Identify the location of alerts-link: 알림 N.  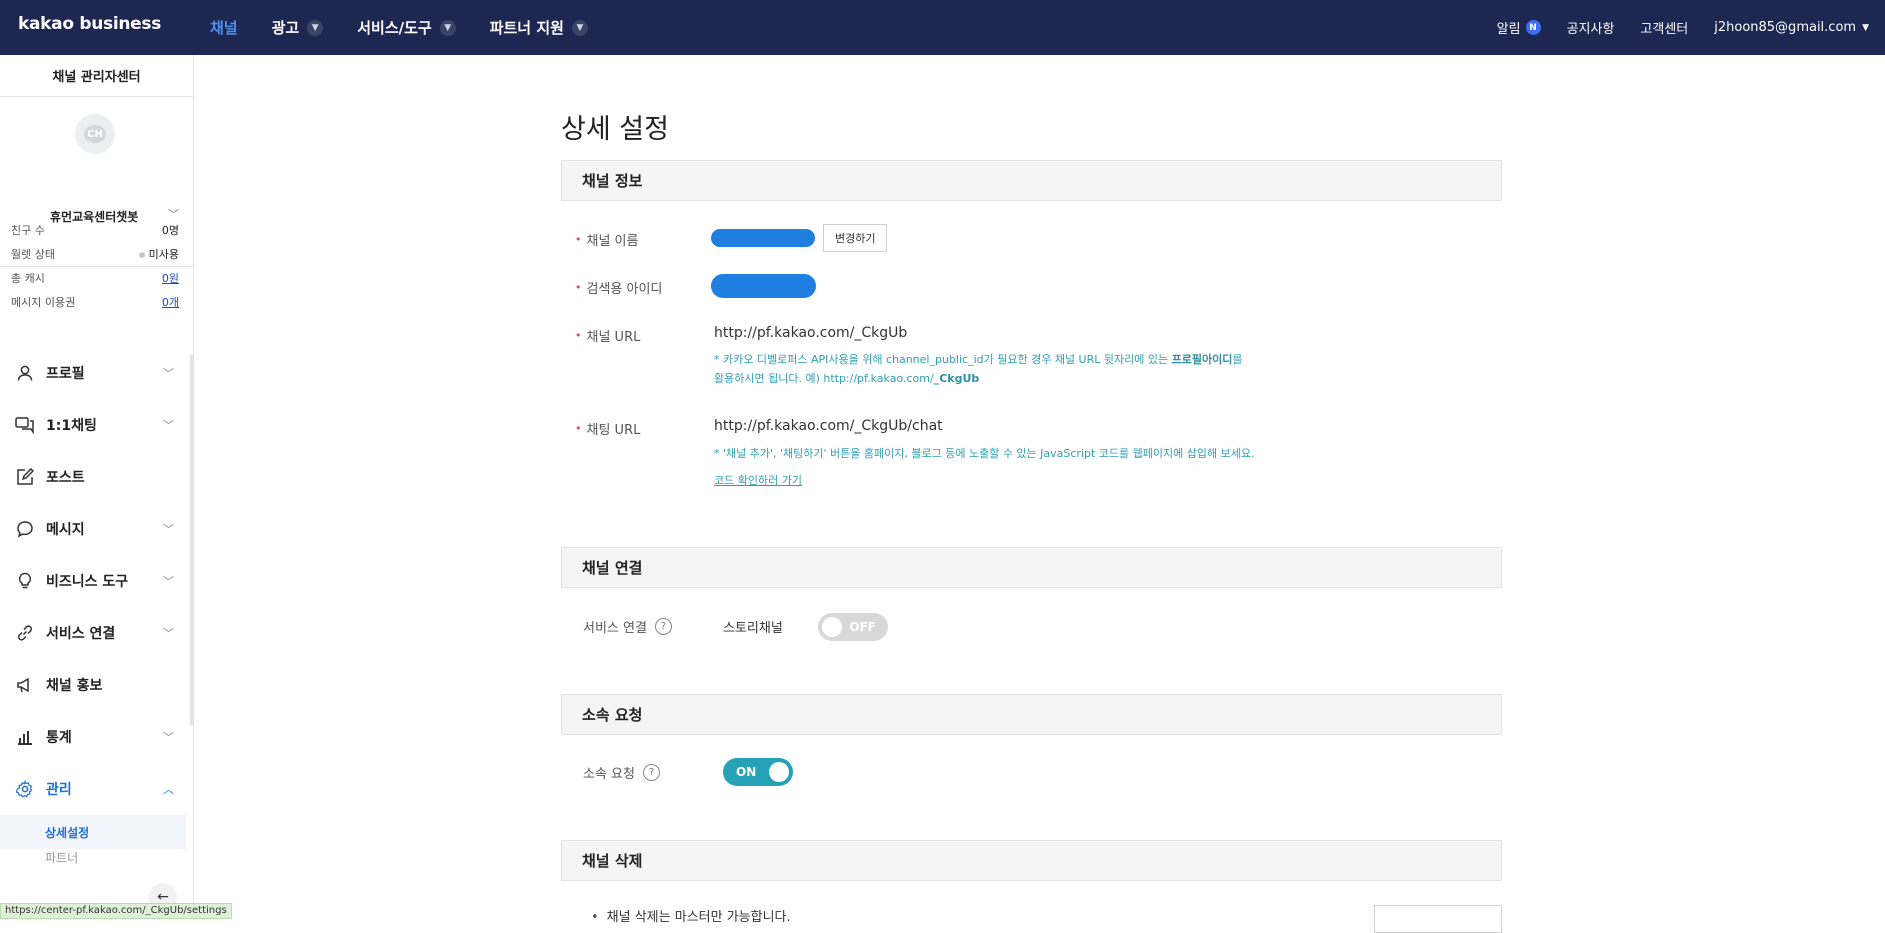
(1519, 27).